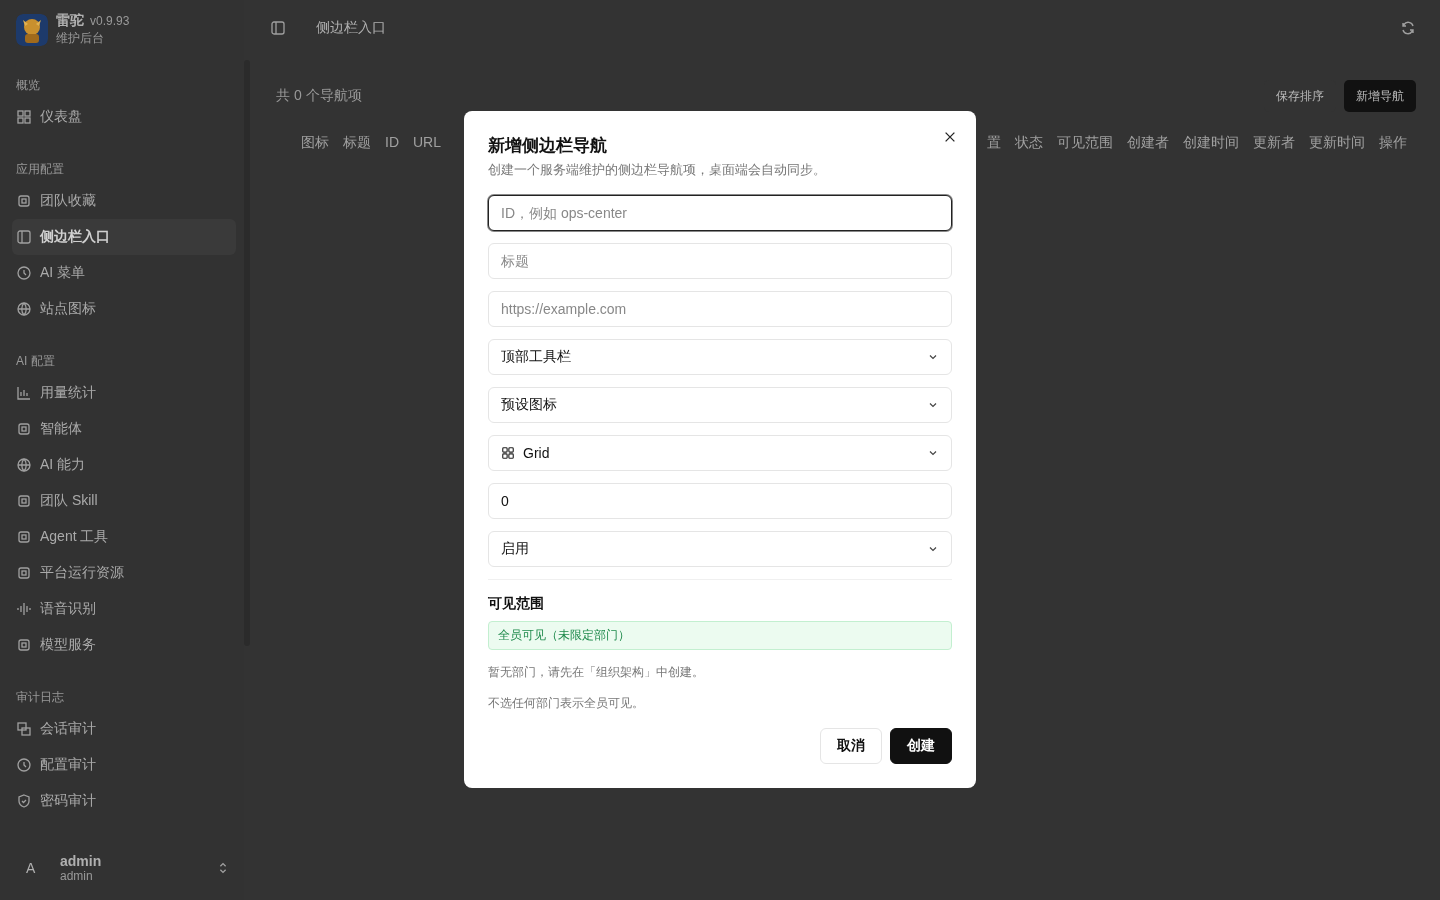 The image size is (1440, 900). Describe the element at coordinates (124, 501) in the screenshot. I see `sidebar-item: 团队 Skill` at that location.